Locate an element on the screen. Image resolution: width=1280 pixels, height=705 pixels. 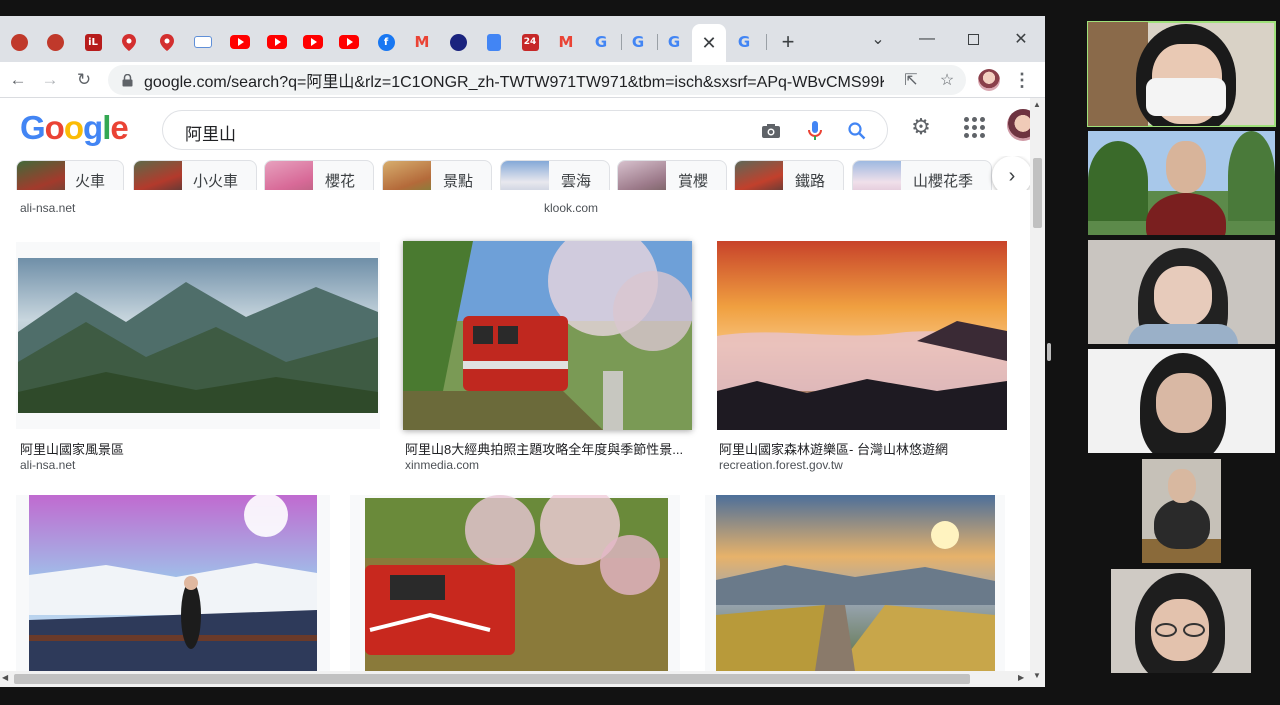
new-tab-button: + is located at coordinates (788, 42).